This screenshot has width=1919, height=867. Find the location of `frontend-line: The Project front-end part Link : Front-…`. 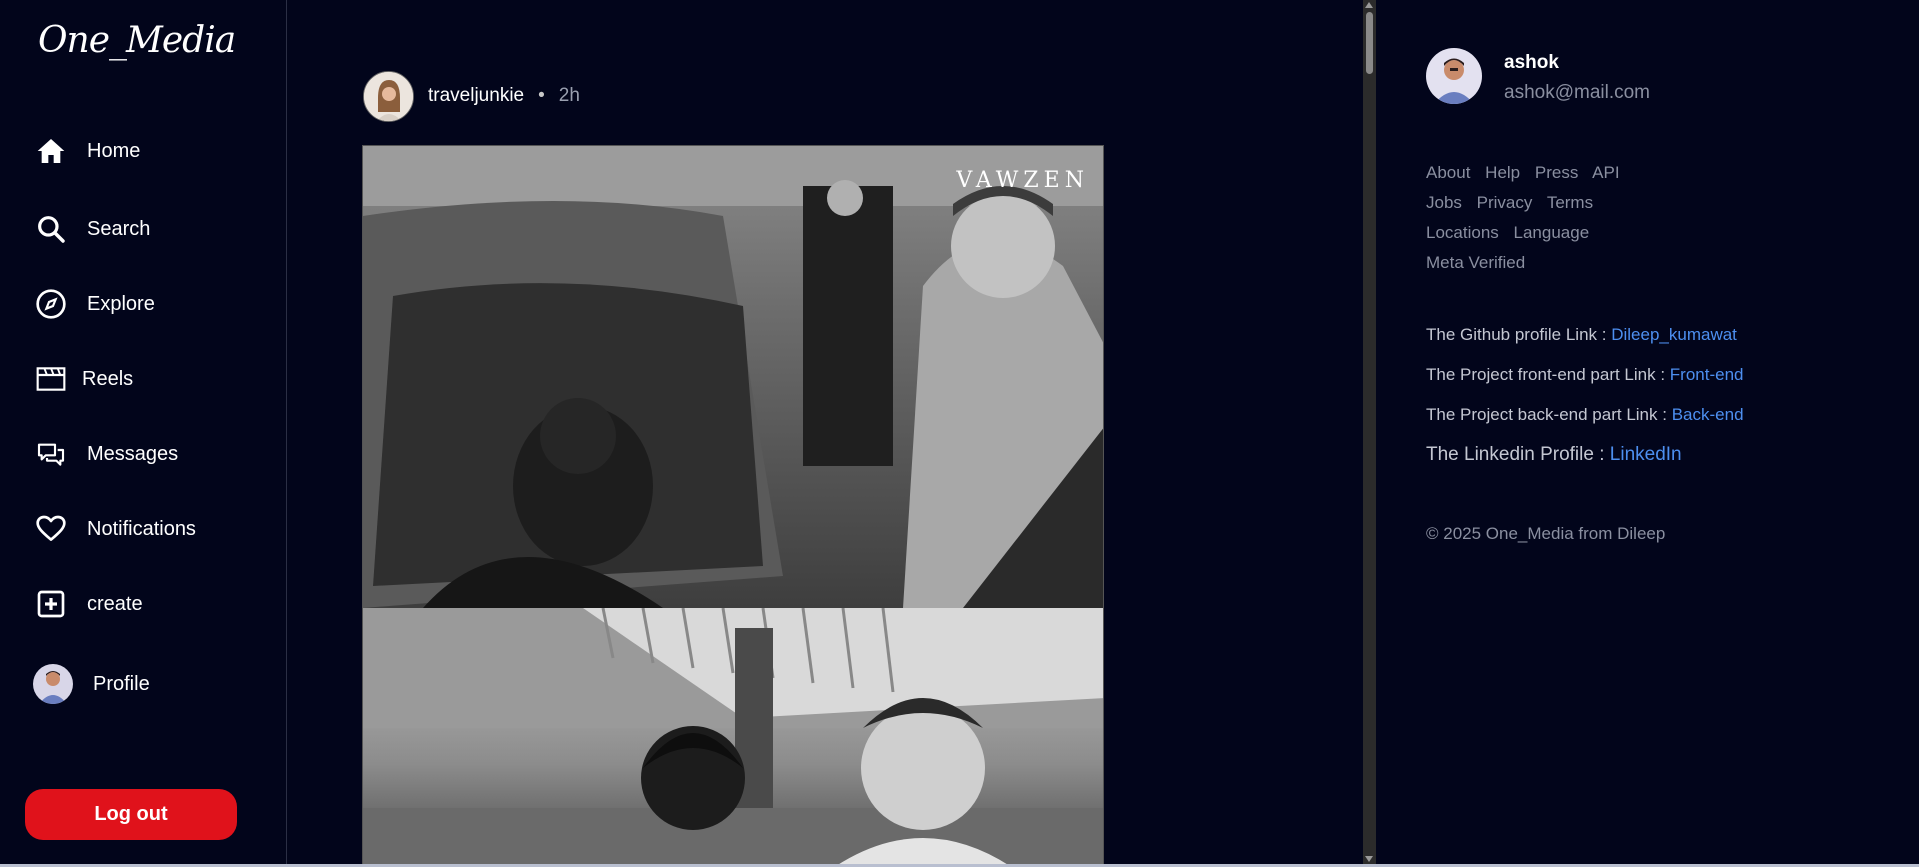

frontend-line: The Project front-end part Link : Front-… is located at coordinates (1585, 383).